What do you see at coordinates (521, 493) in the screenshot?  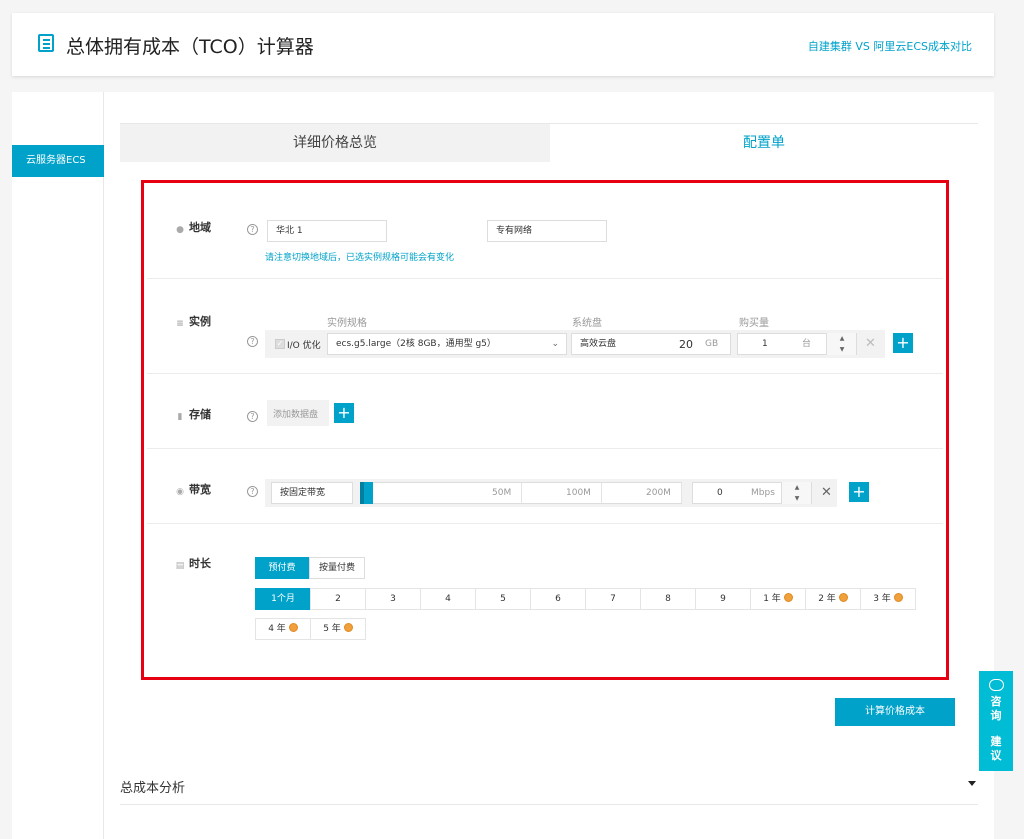 I see `bandwidth-slider: 50M 100M 200M` at bounding box center [521, 493].